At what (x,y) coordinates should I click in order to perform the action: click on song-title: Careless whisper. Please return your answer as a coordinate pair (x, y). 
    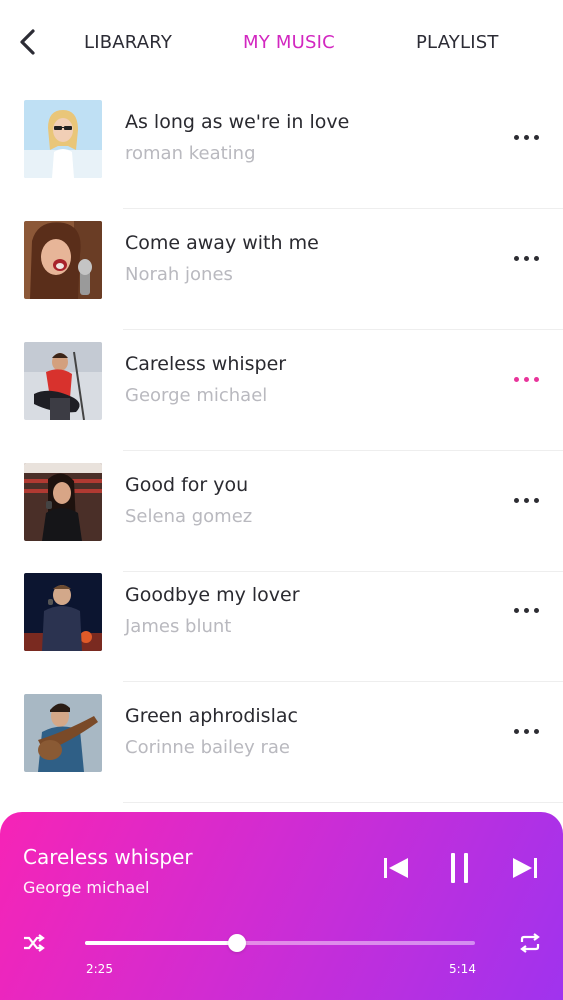
    Looking at the image, I should click on (206, 364).